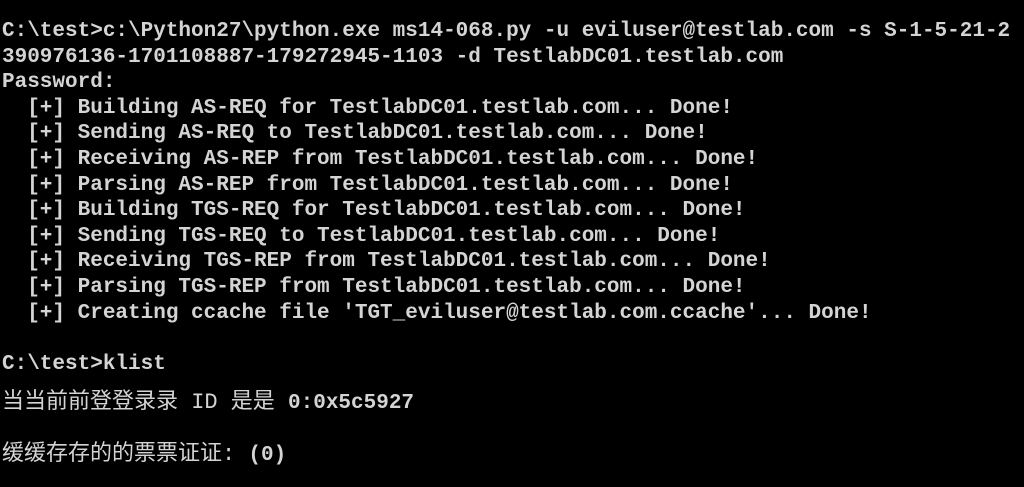 Image resolution: width=1024 pixels, height=487 pixels. Describe the element at coordinates (125, 455) in the screenshot. I see `cached-tickets-label: 缓缓存存的的票票证证:` at that location.